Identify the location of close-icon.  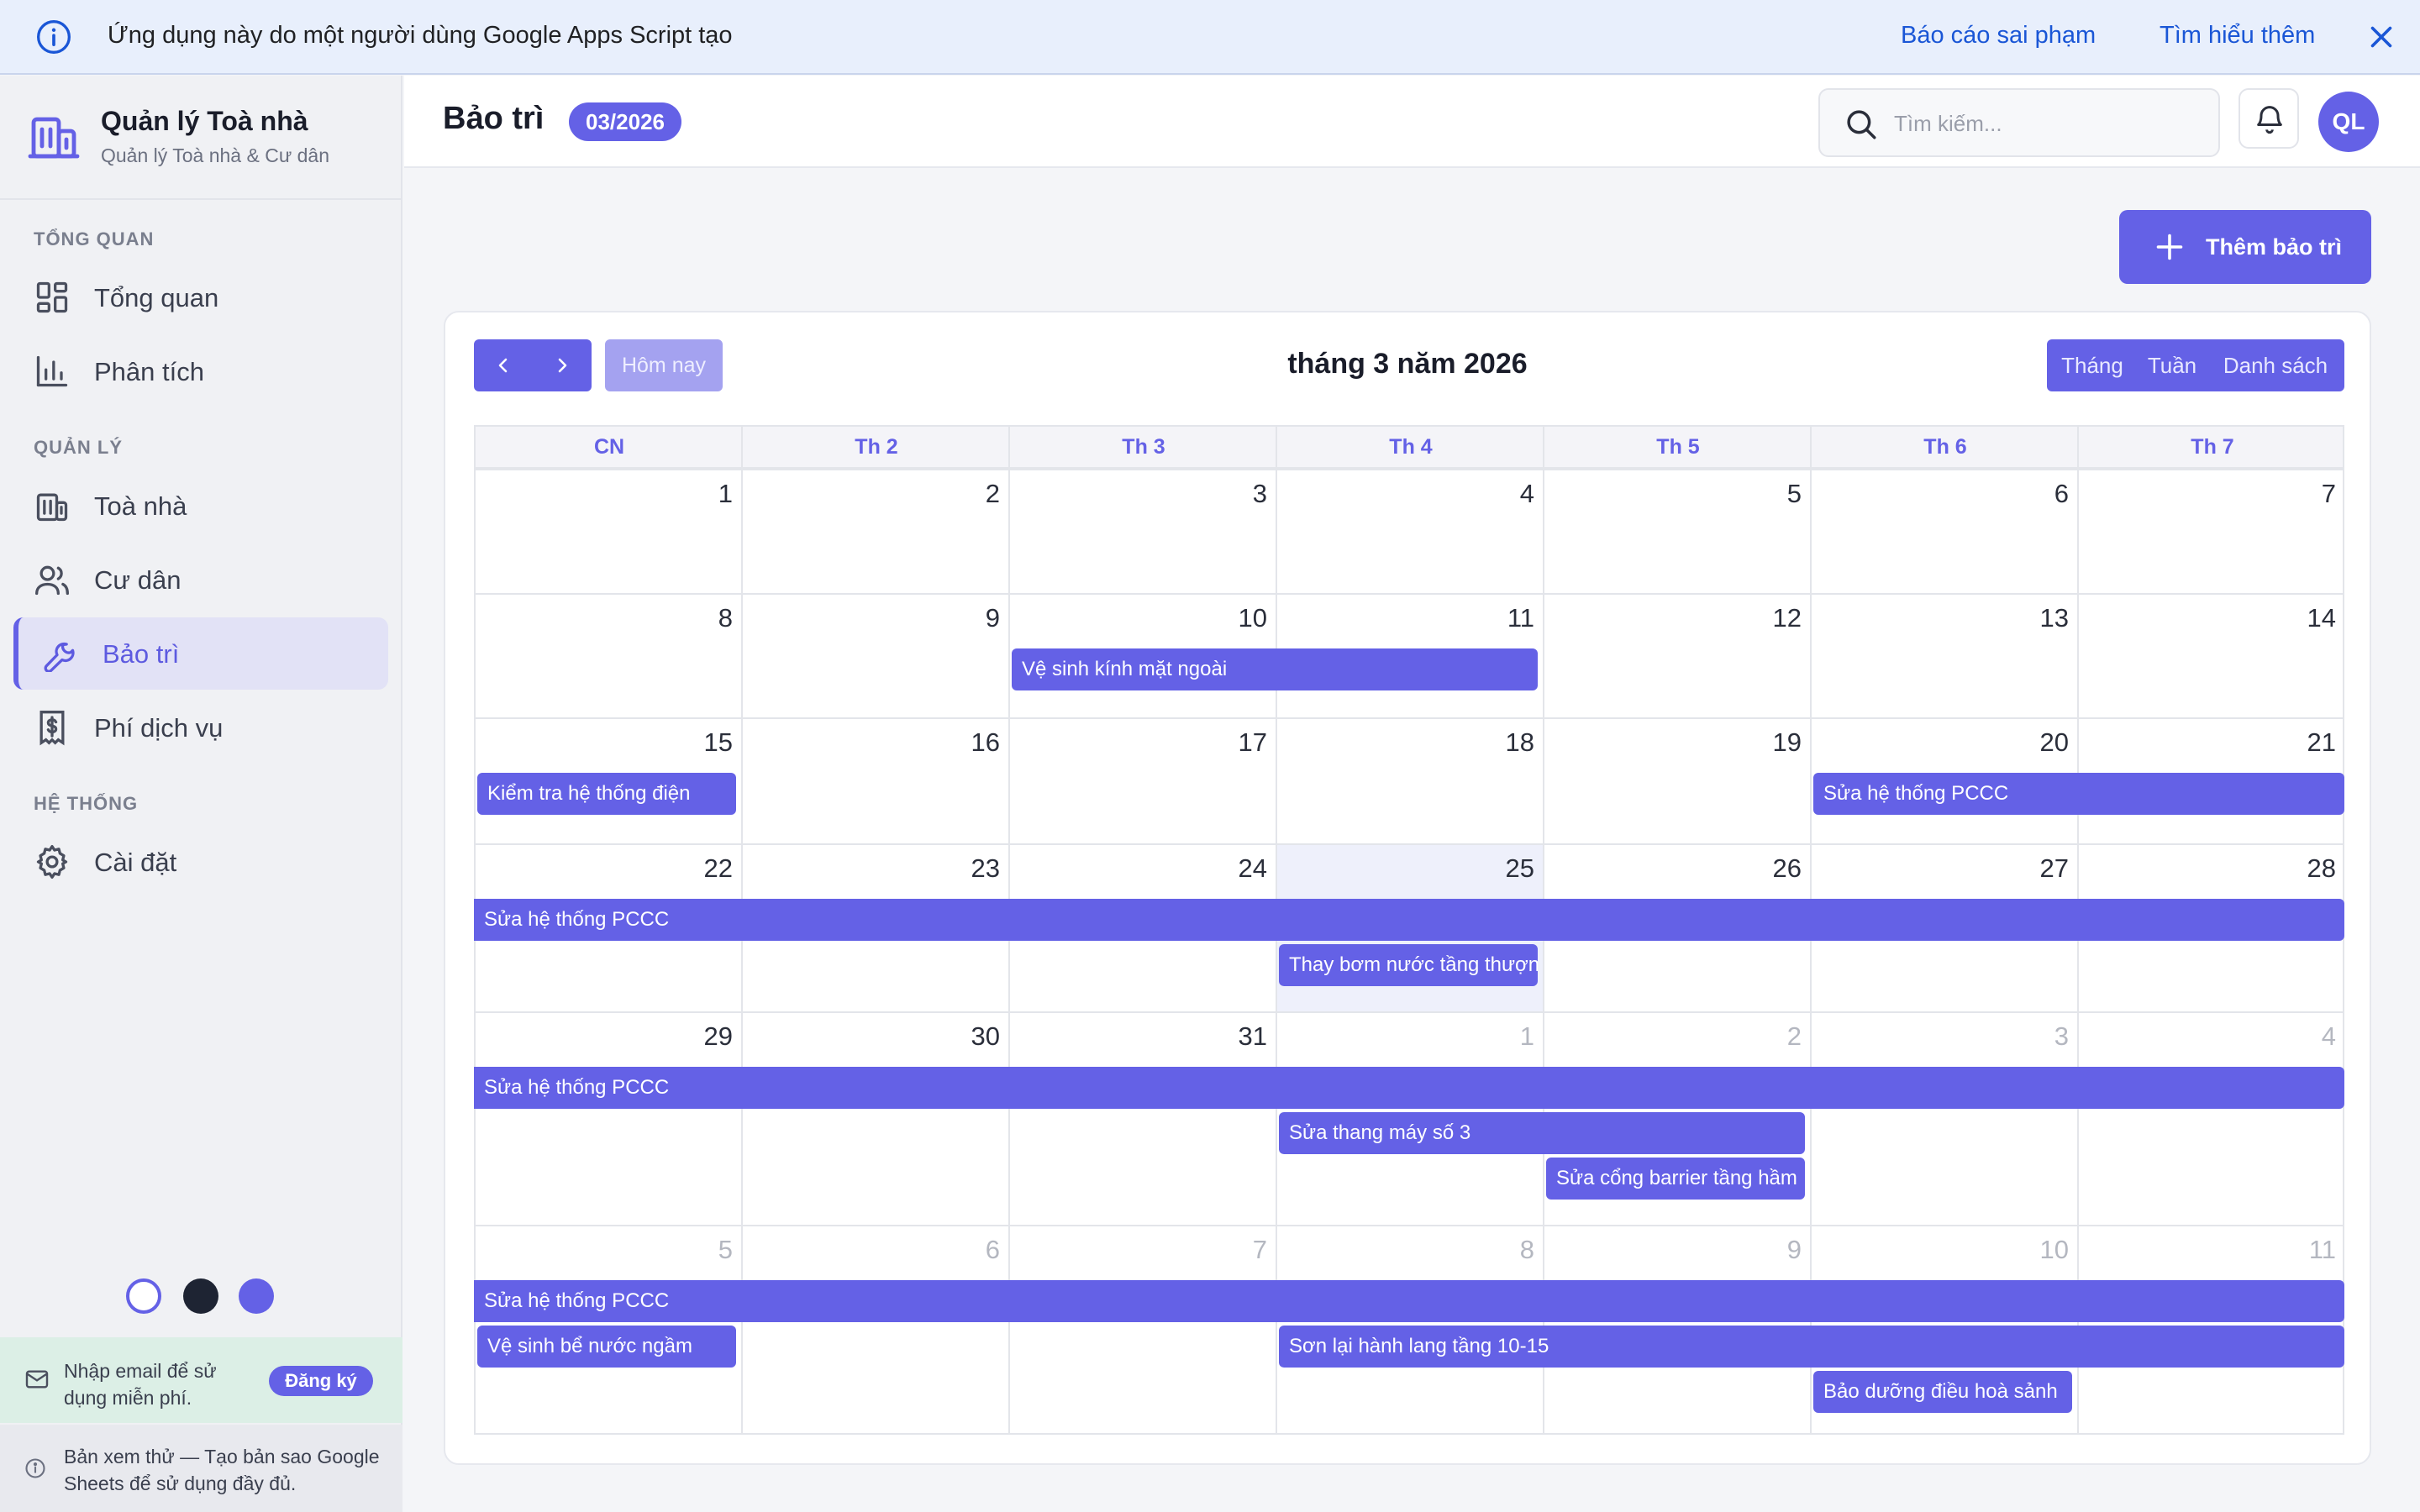
(2381, 37).